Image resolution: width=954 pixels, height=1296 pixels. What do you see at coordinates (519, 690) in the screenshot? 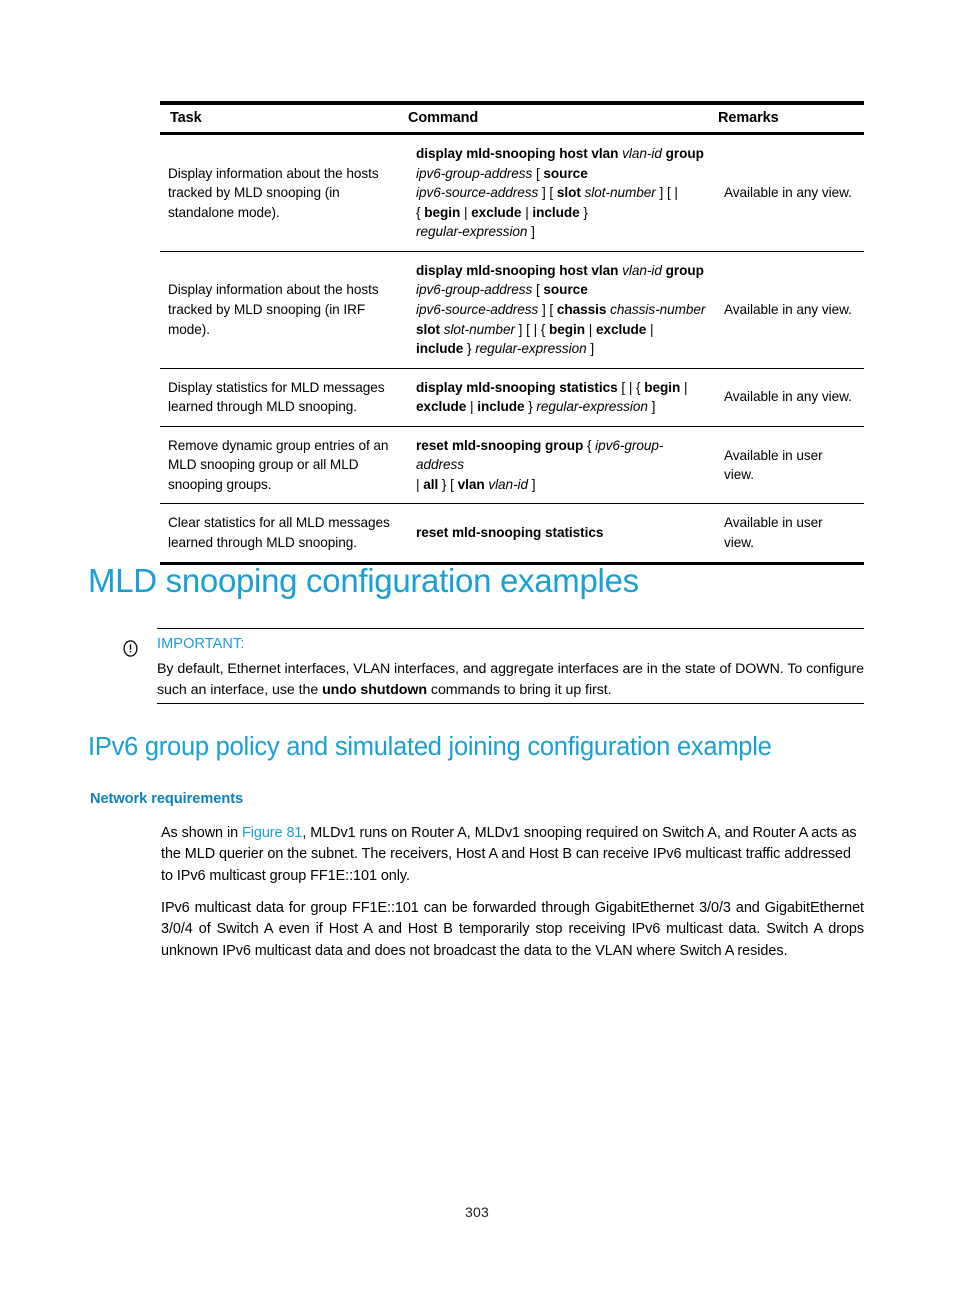
I see `note-text-part-2: commands to bring it up first.` at bounding box center [519, 690].